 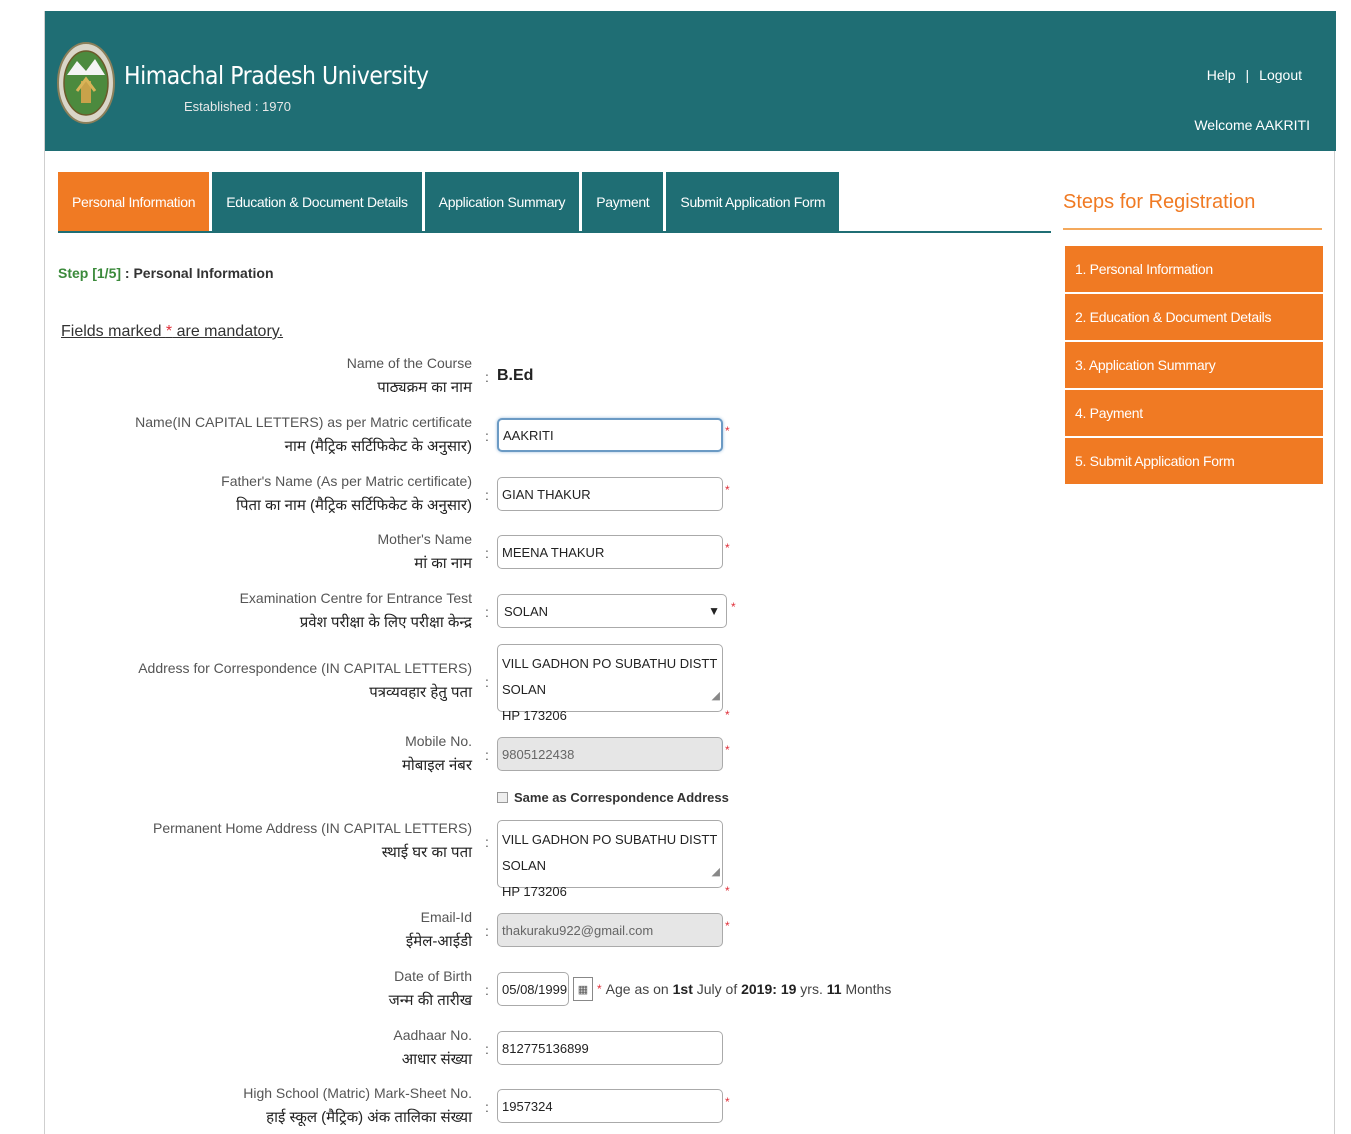 What do you see at coordinates (317, 202) in the screenshot?
I see `tab-education-documents: Education & Document Details` at bounding box center [317, 202].